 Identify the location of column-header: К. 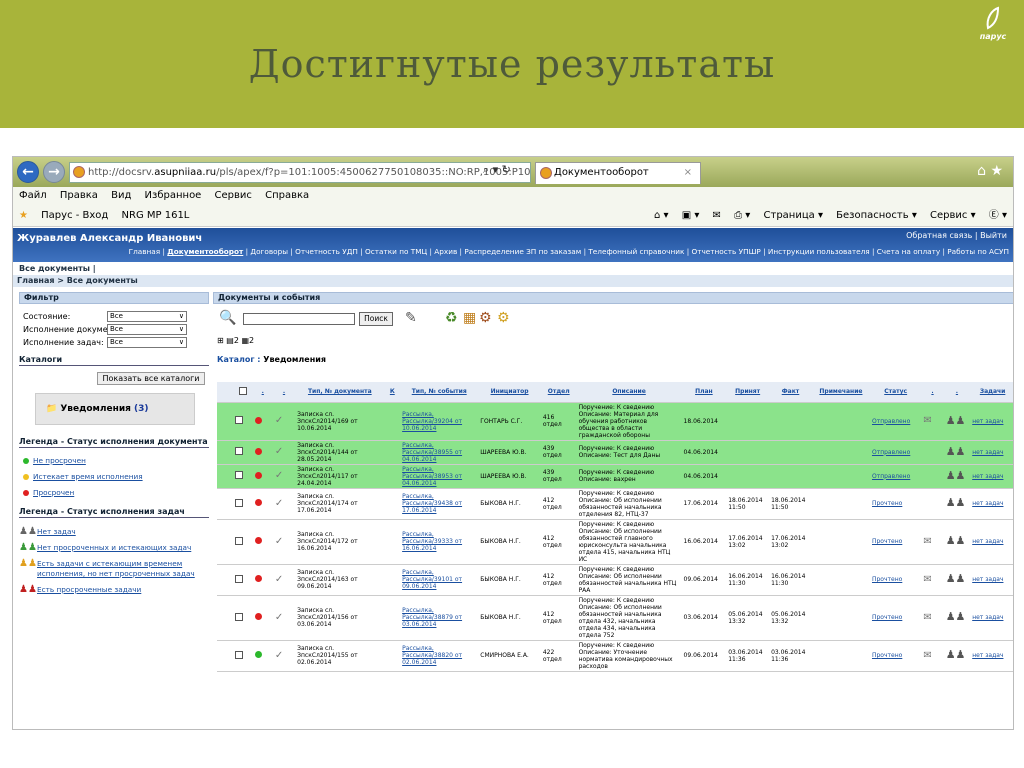
(392, 392).